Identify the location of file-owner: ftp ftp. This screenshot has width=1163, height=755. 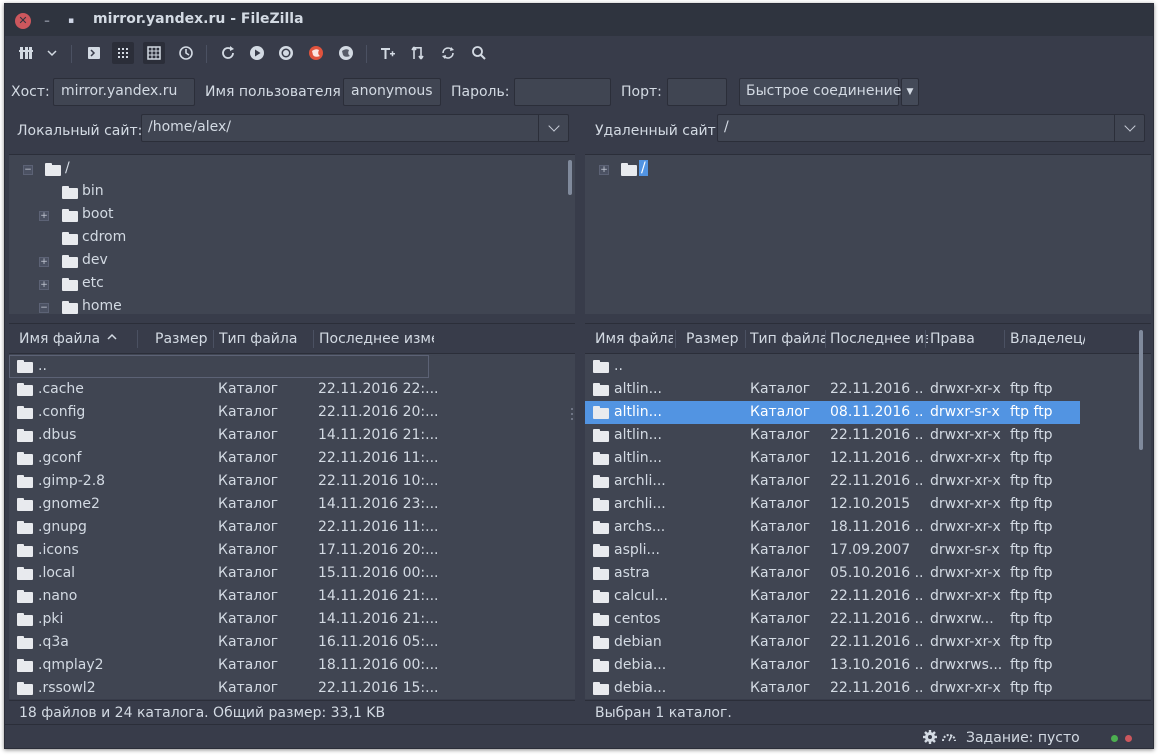
(1031, 619).